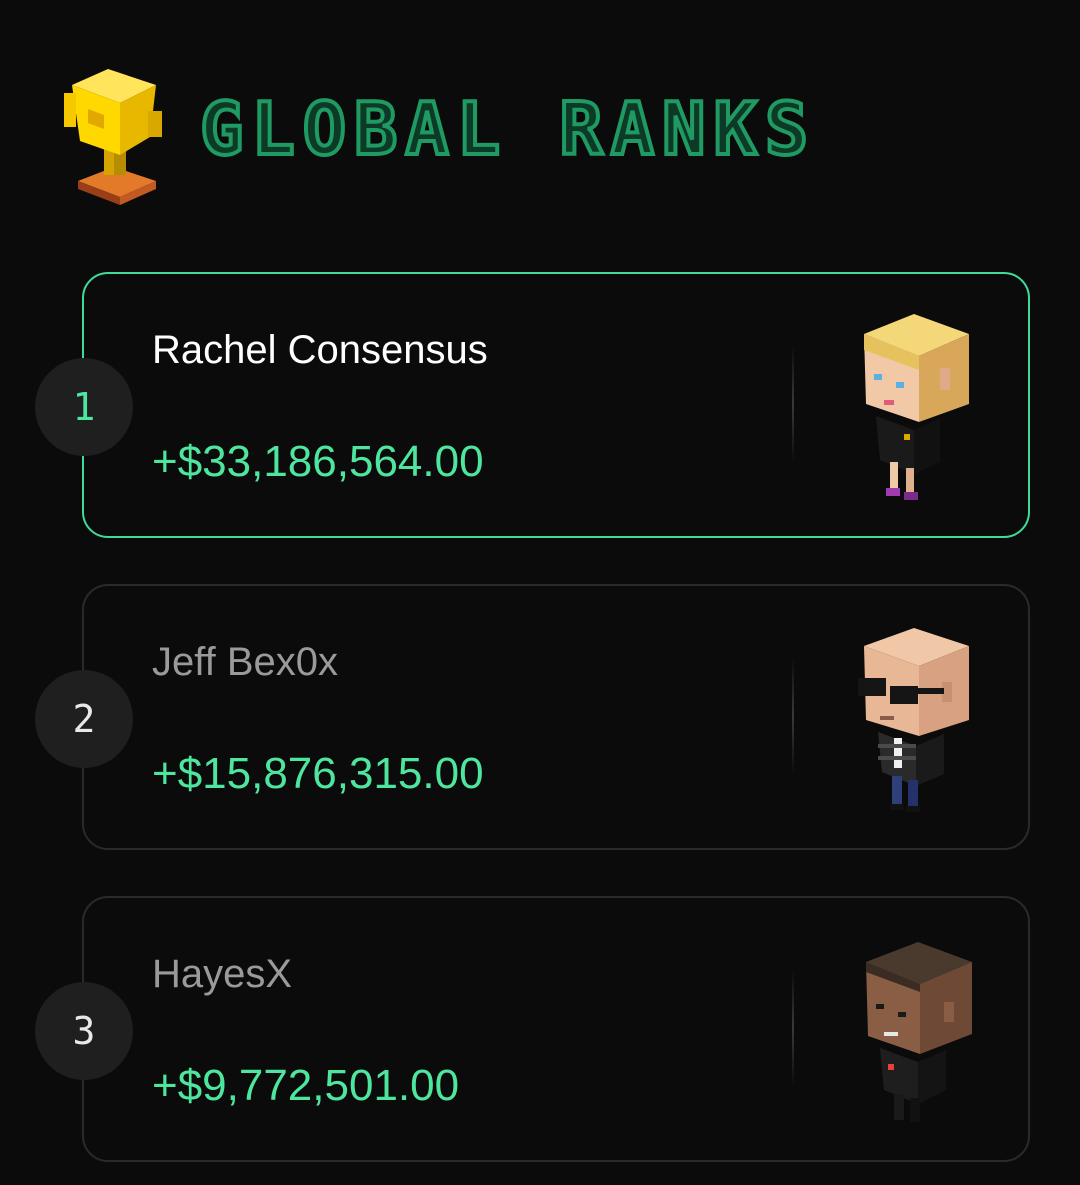 This screenshot has width=1080, height=1185. I want to click on trophy-icon, so click(113, 136).